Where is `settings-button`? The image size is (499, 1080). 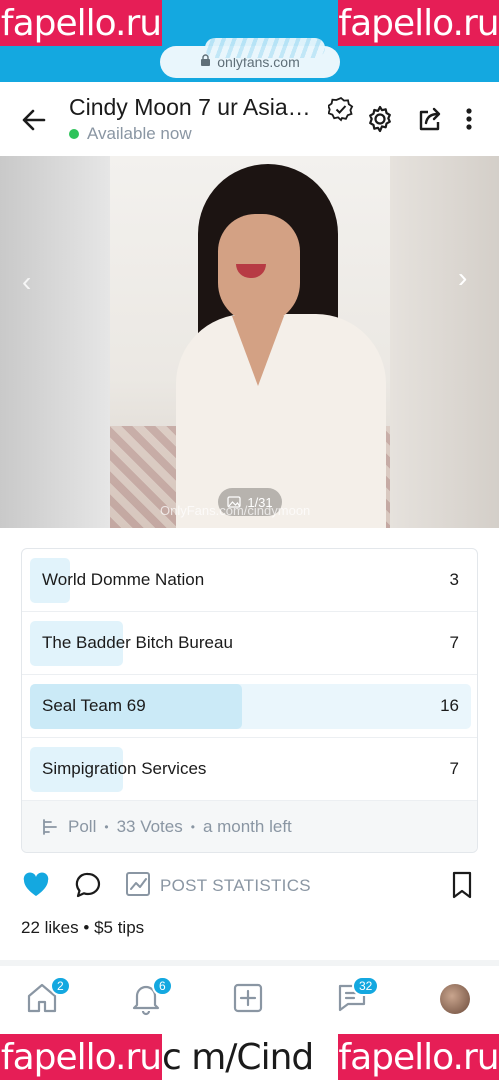 settings-button is located at coordinates (380, 119).